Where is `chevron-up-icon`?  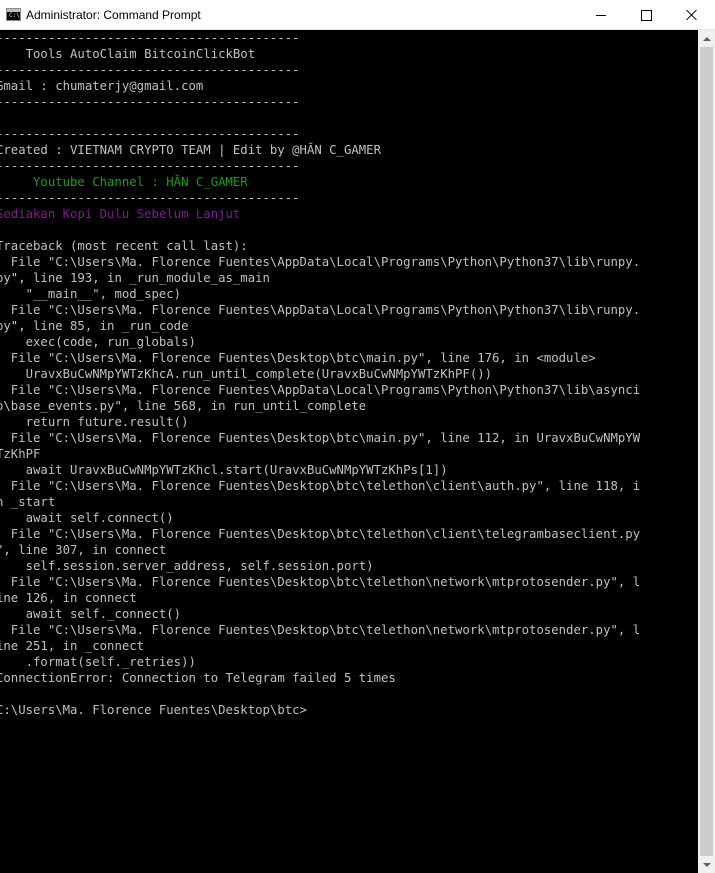 chevron-up-icon is located at coordinates (706, 38).